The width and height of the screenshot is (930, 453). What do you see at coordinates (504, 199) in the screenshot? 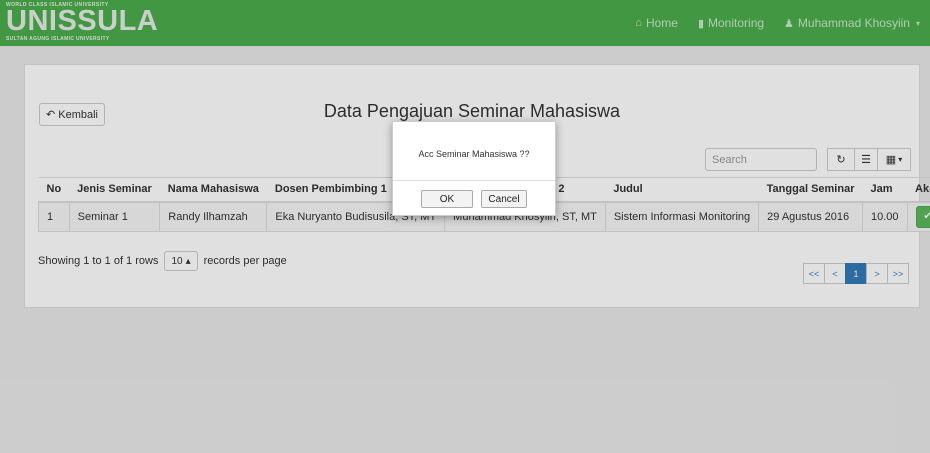
I see `cancel-button: Cancel` at bounding box center [504, 199].